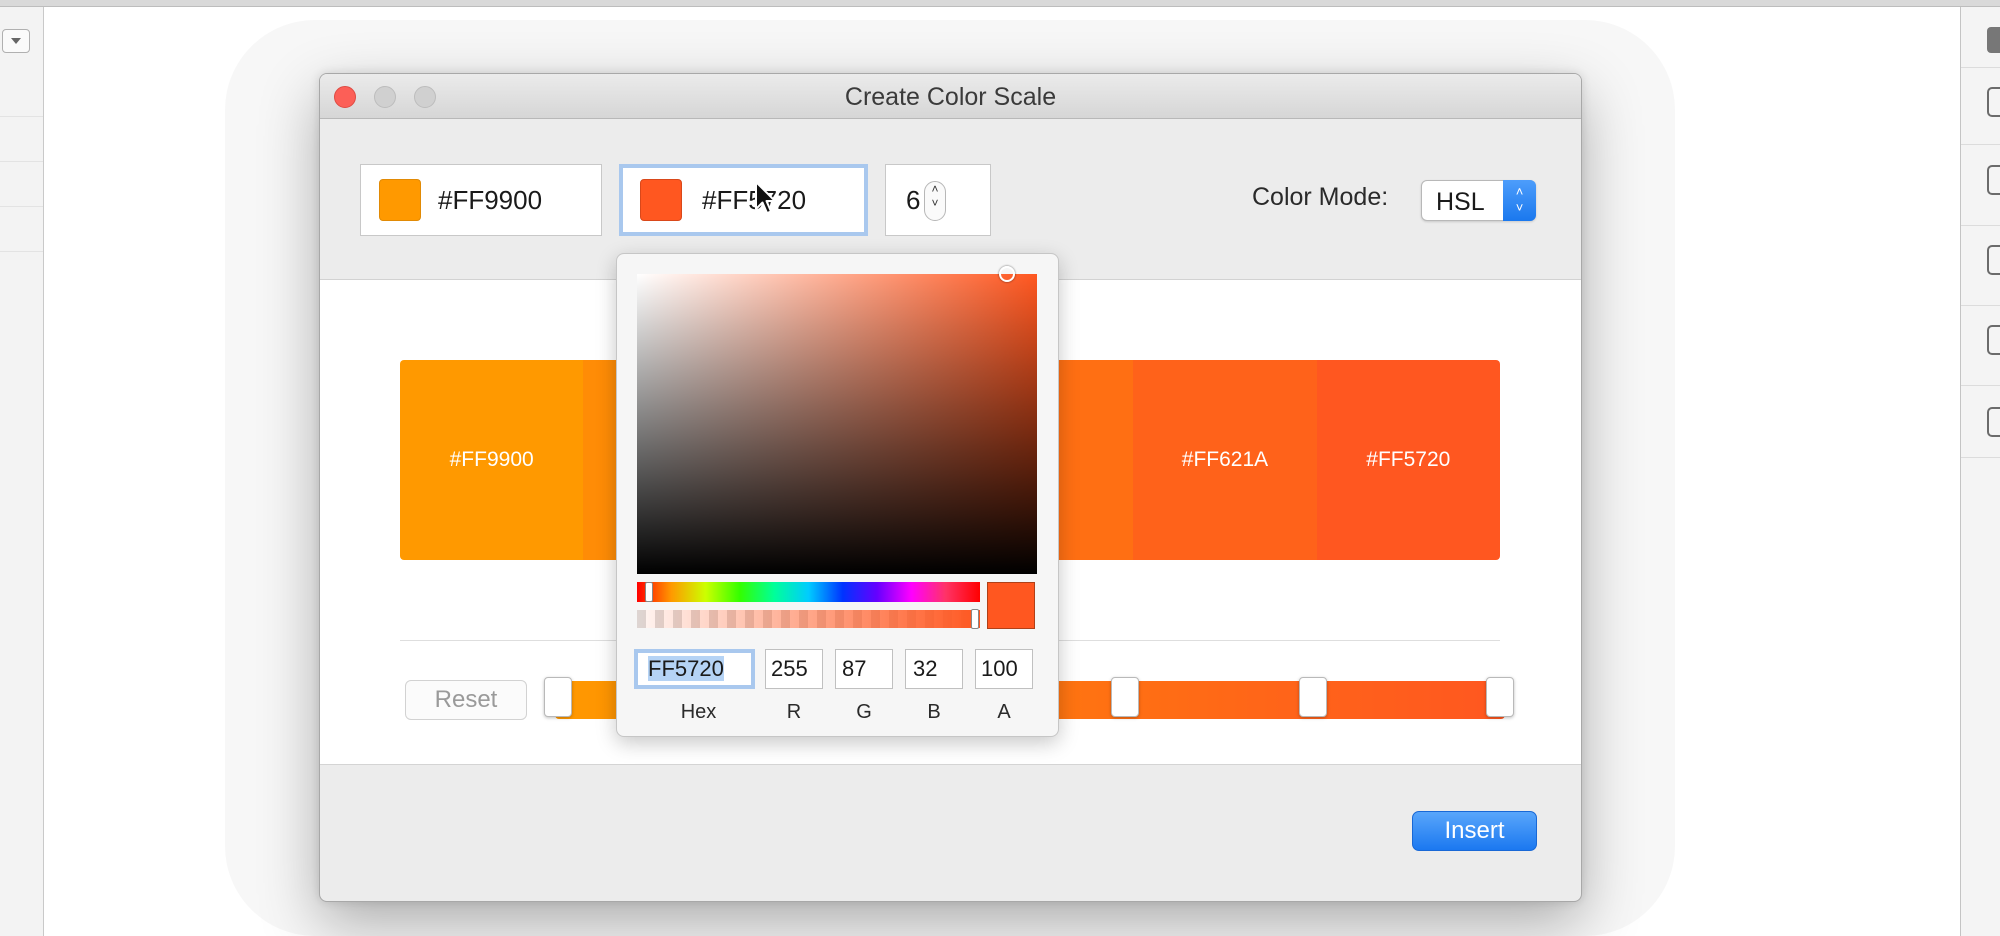 Image resolution: width=2000 pixels, height=936 pixels. I want to click on color-picker-popover: FF5720 255 87 32 100 Hex R G B A, so click(837, 495).